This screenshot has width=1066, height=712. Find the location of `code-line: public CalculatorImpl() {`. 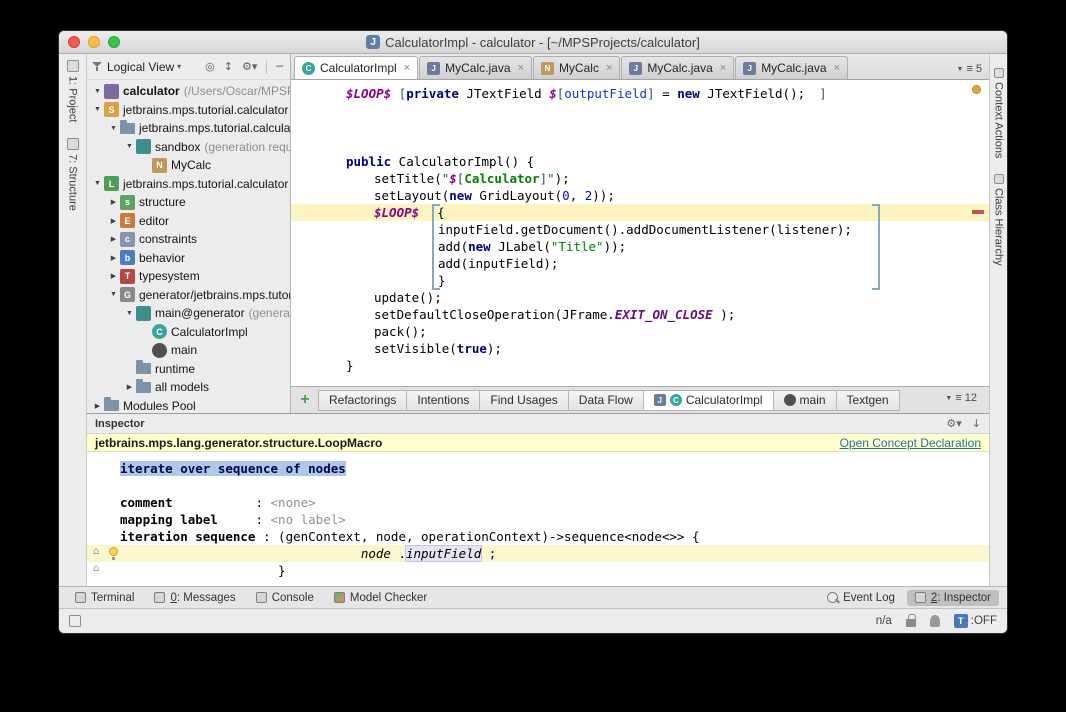

code-line: public CalculatorImpl() { is located at coordinates (640, 161).